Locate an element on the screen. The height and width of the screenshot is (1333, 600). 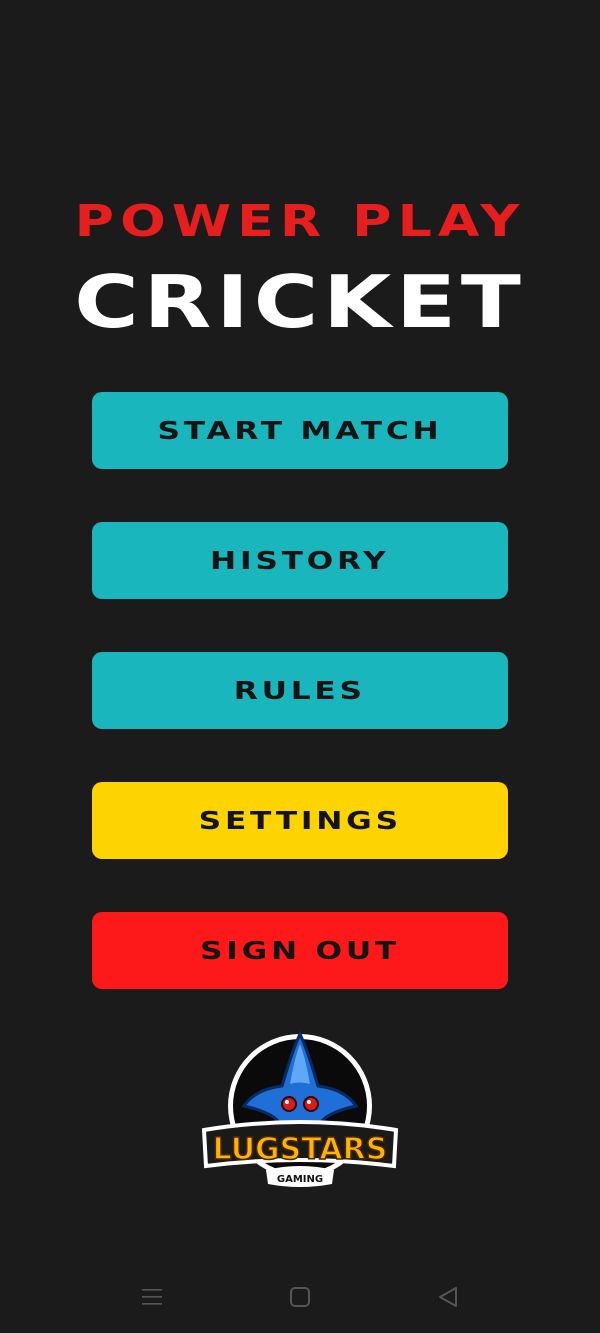
start-match-label: START MATCH is located at coordinates (300, 430).